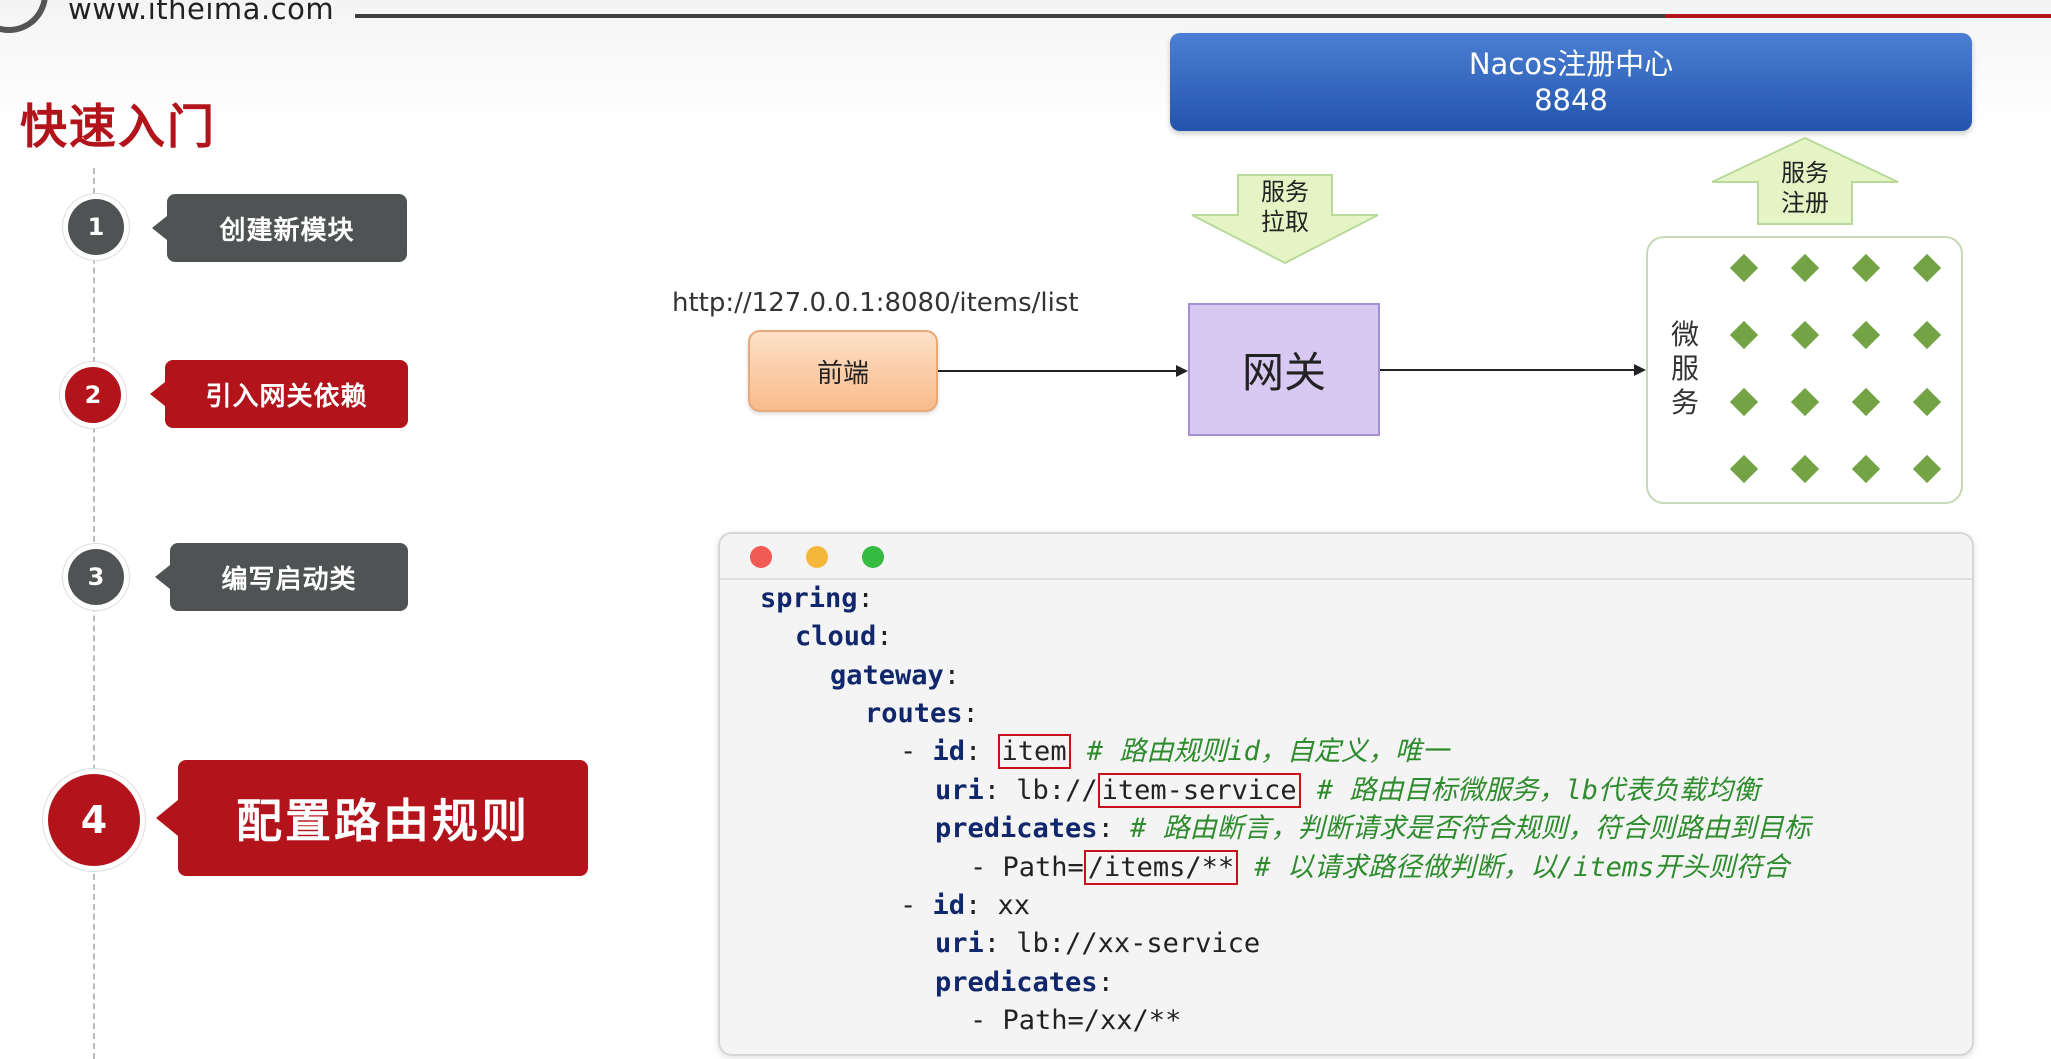  What do you see at coordinates (1805, 173) in the screenshot?
I see `register-line-1: 服务` at bounding box center [1805, 173].